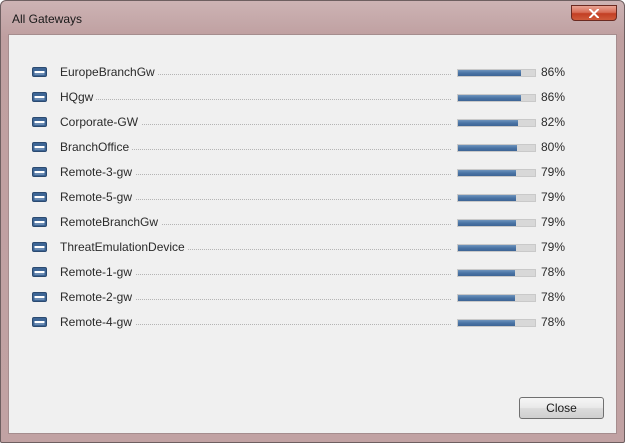  I want to click on gateway-name: Remote-1-gw, so click(98, 272).